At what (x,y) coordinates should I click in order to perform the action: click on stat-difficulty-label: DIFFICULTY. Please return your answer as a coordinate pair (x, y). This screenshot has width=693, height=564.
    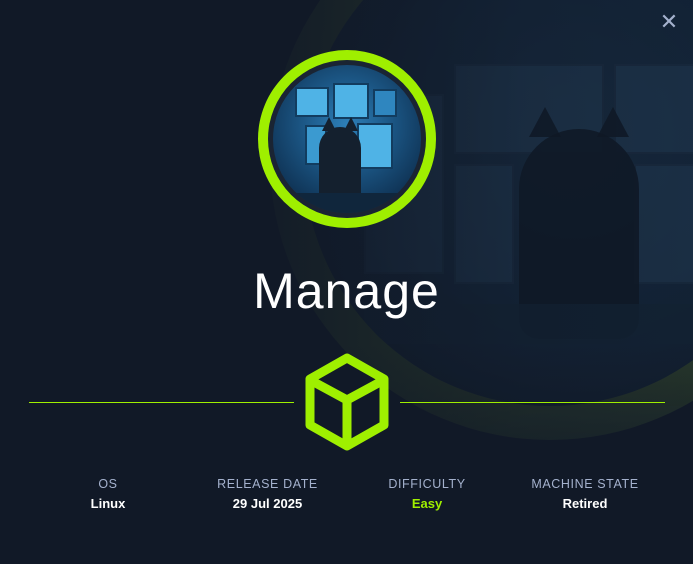
    Looking at the image, I should click on (427, 484).